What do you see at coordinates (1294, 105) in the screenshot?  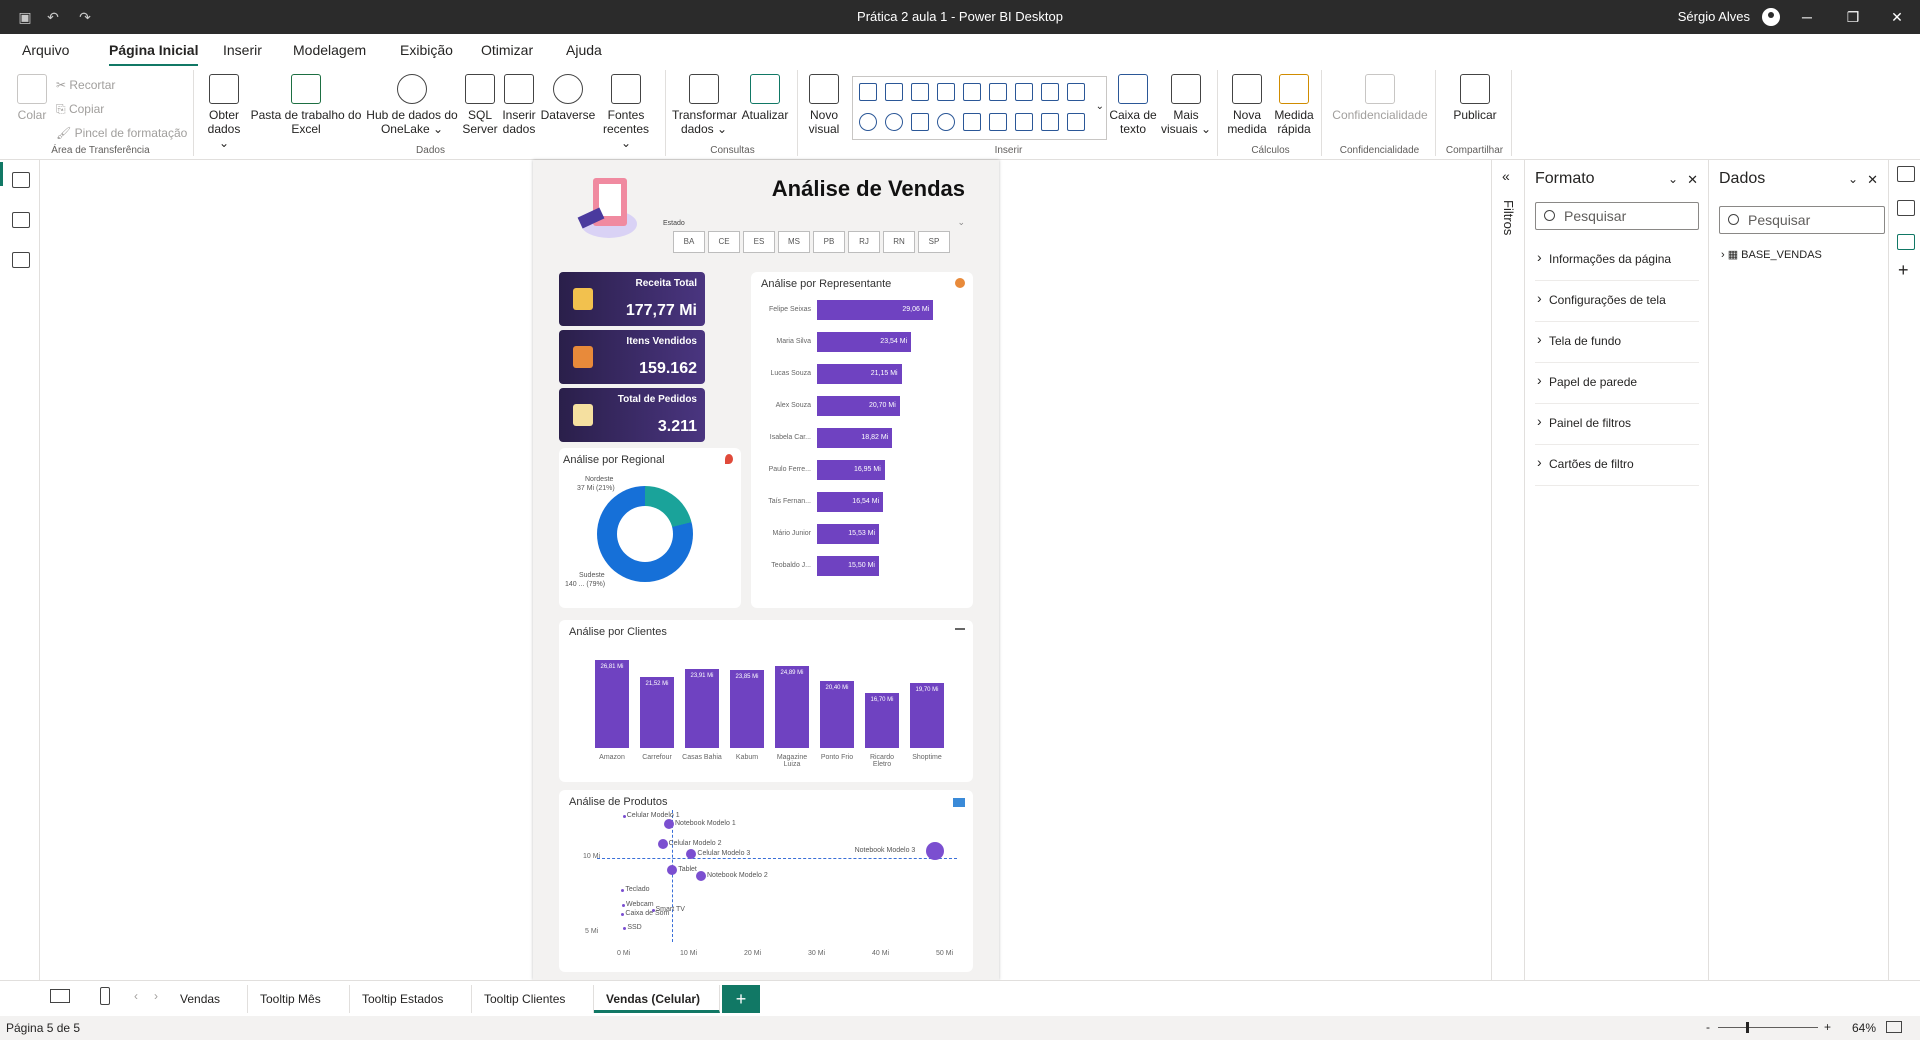 I see `quick-measure-button: Medida rápida` at bounding box center [1294, 105].